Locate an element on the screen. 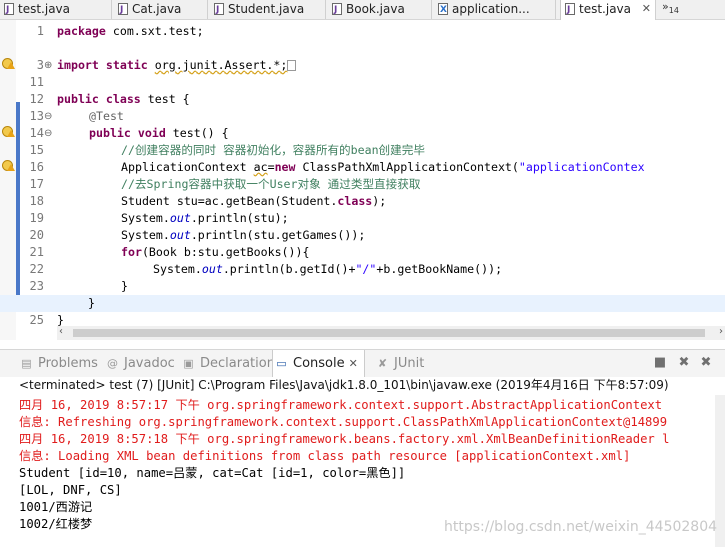 Image resolution: width=725 pixels, height=547 pixels. problems-icon: ▤ is located at coordinates (26, 363).